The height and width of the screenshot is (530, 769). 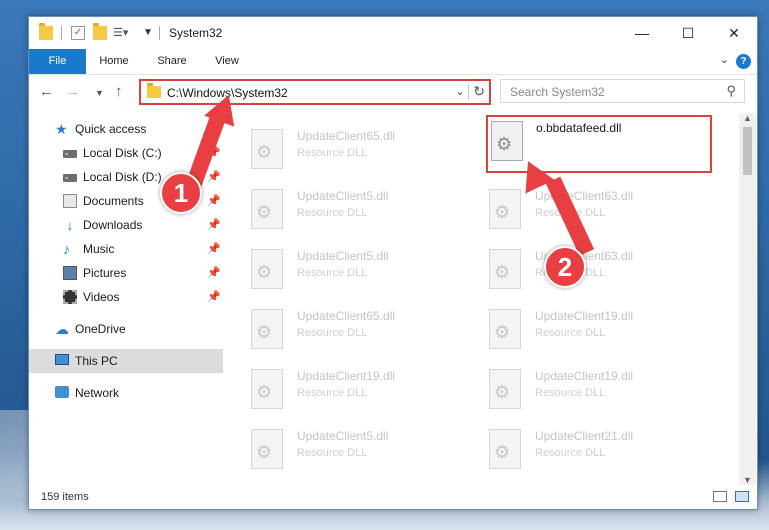 I want to click on up-arrow-icon: ↑, so click(x=119, y=91).